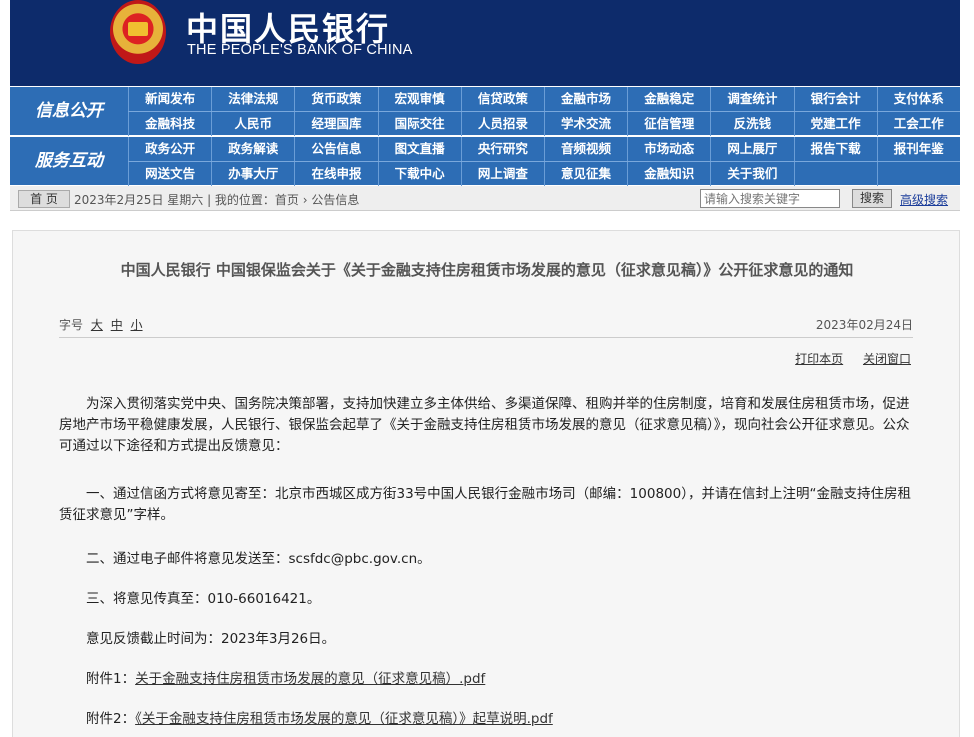 This screenshot has width=974, height=737. Describe the element at coordinates (44, 199) in the screenshot. I see `home-button: 首 页` at that location.